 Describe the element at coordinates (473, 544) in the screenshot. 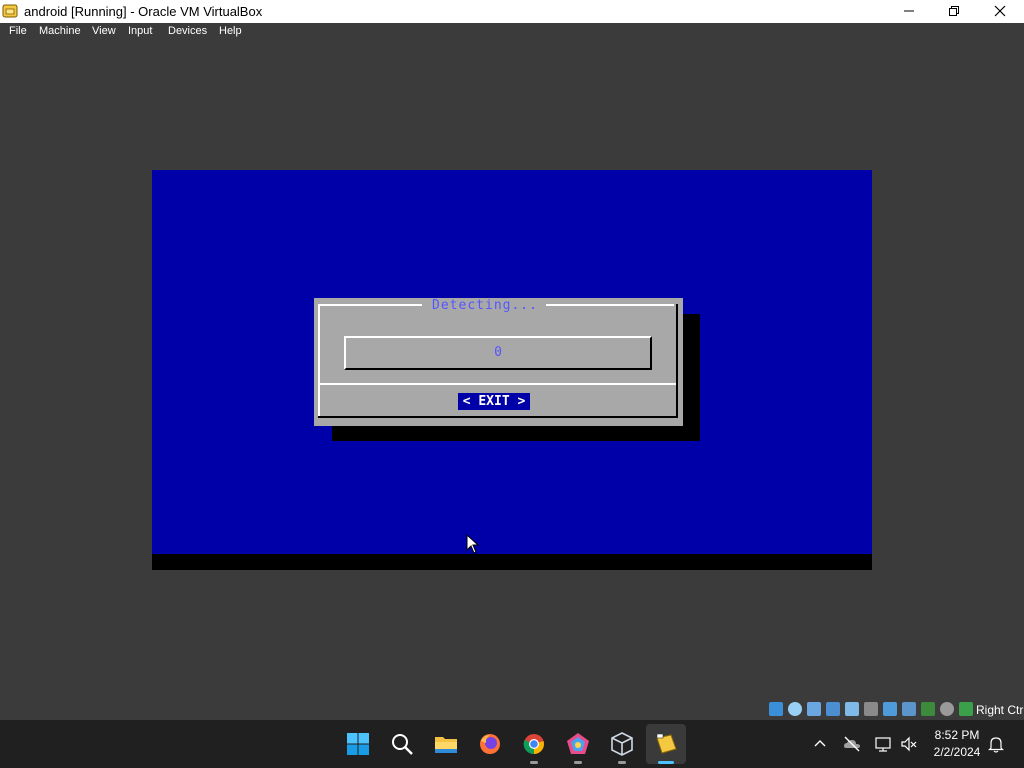

I see `mouse-pointer-icon` at that location.